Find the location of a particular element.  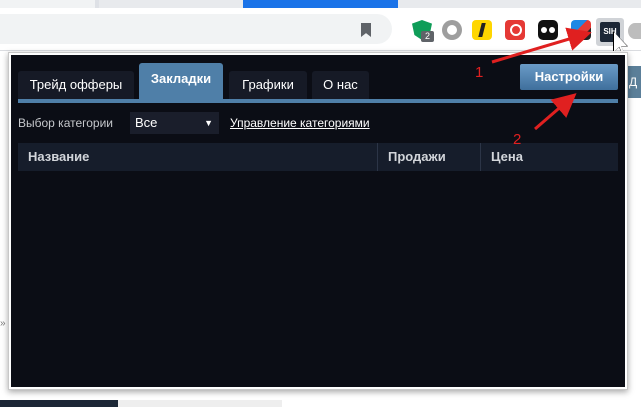

browser-tab-strip is located at coordinates (320, 4).